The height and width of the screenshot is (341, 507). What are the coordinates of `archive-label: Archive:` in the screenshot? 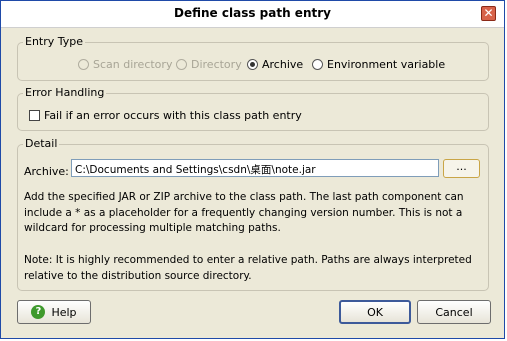 It's located at (46, 171).